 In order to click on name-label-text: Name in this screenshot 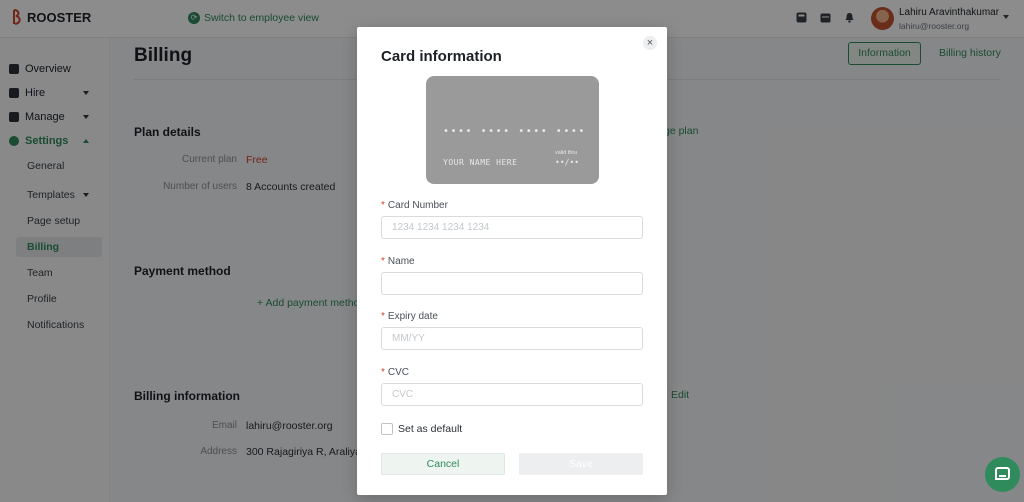, I will do `click(401, 261)`.